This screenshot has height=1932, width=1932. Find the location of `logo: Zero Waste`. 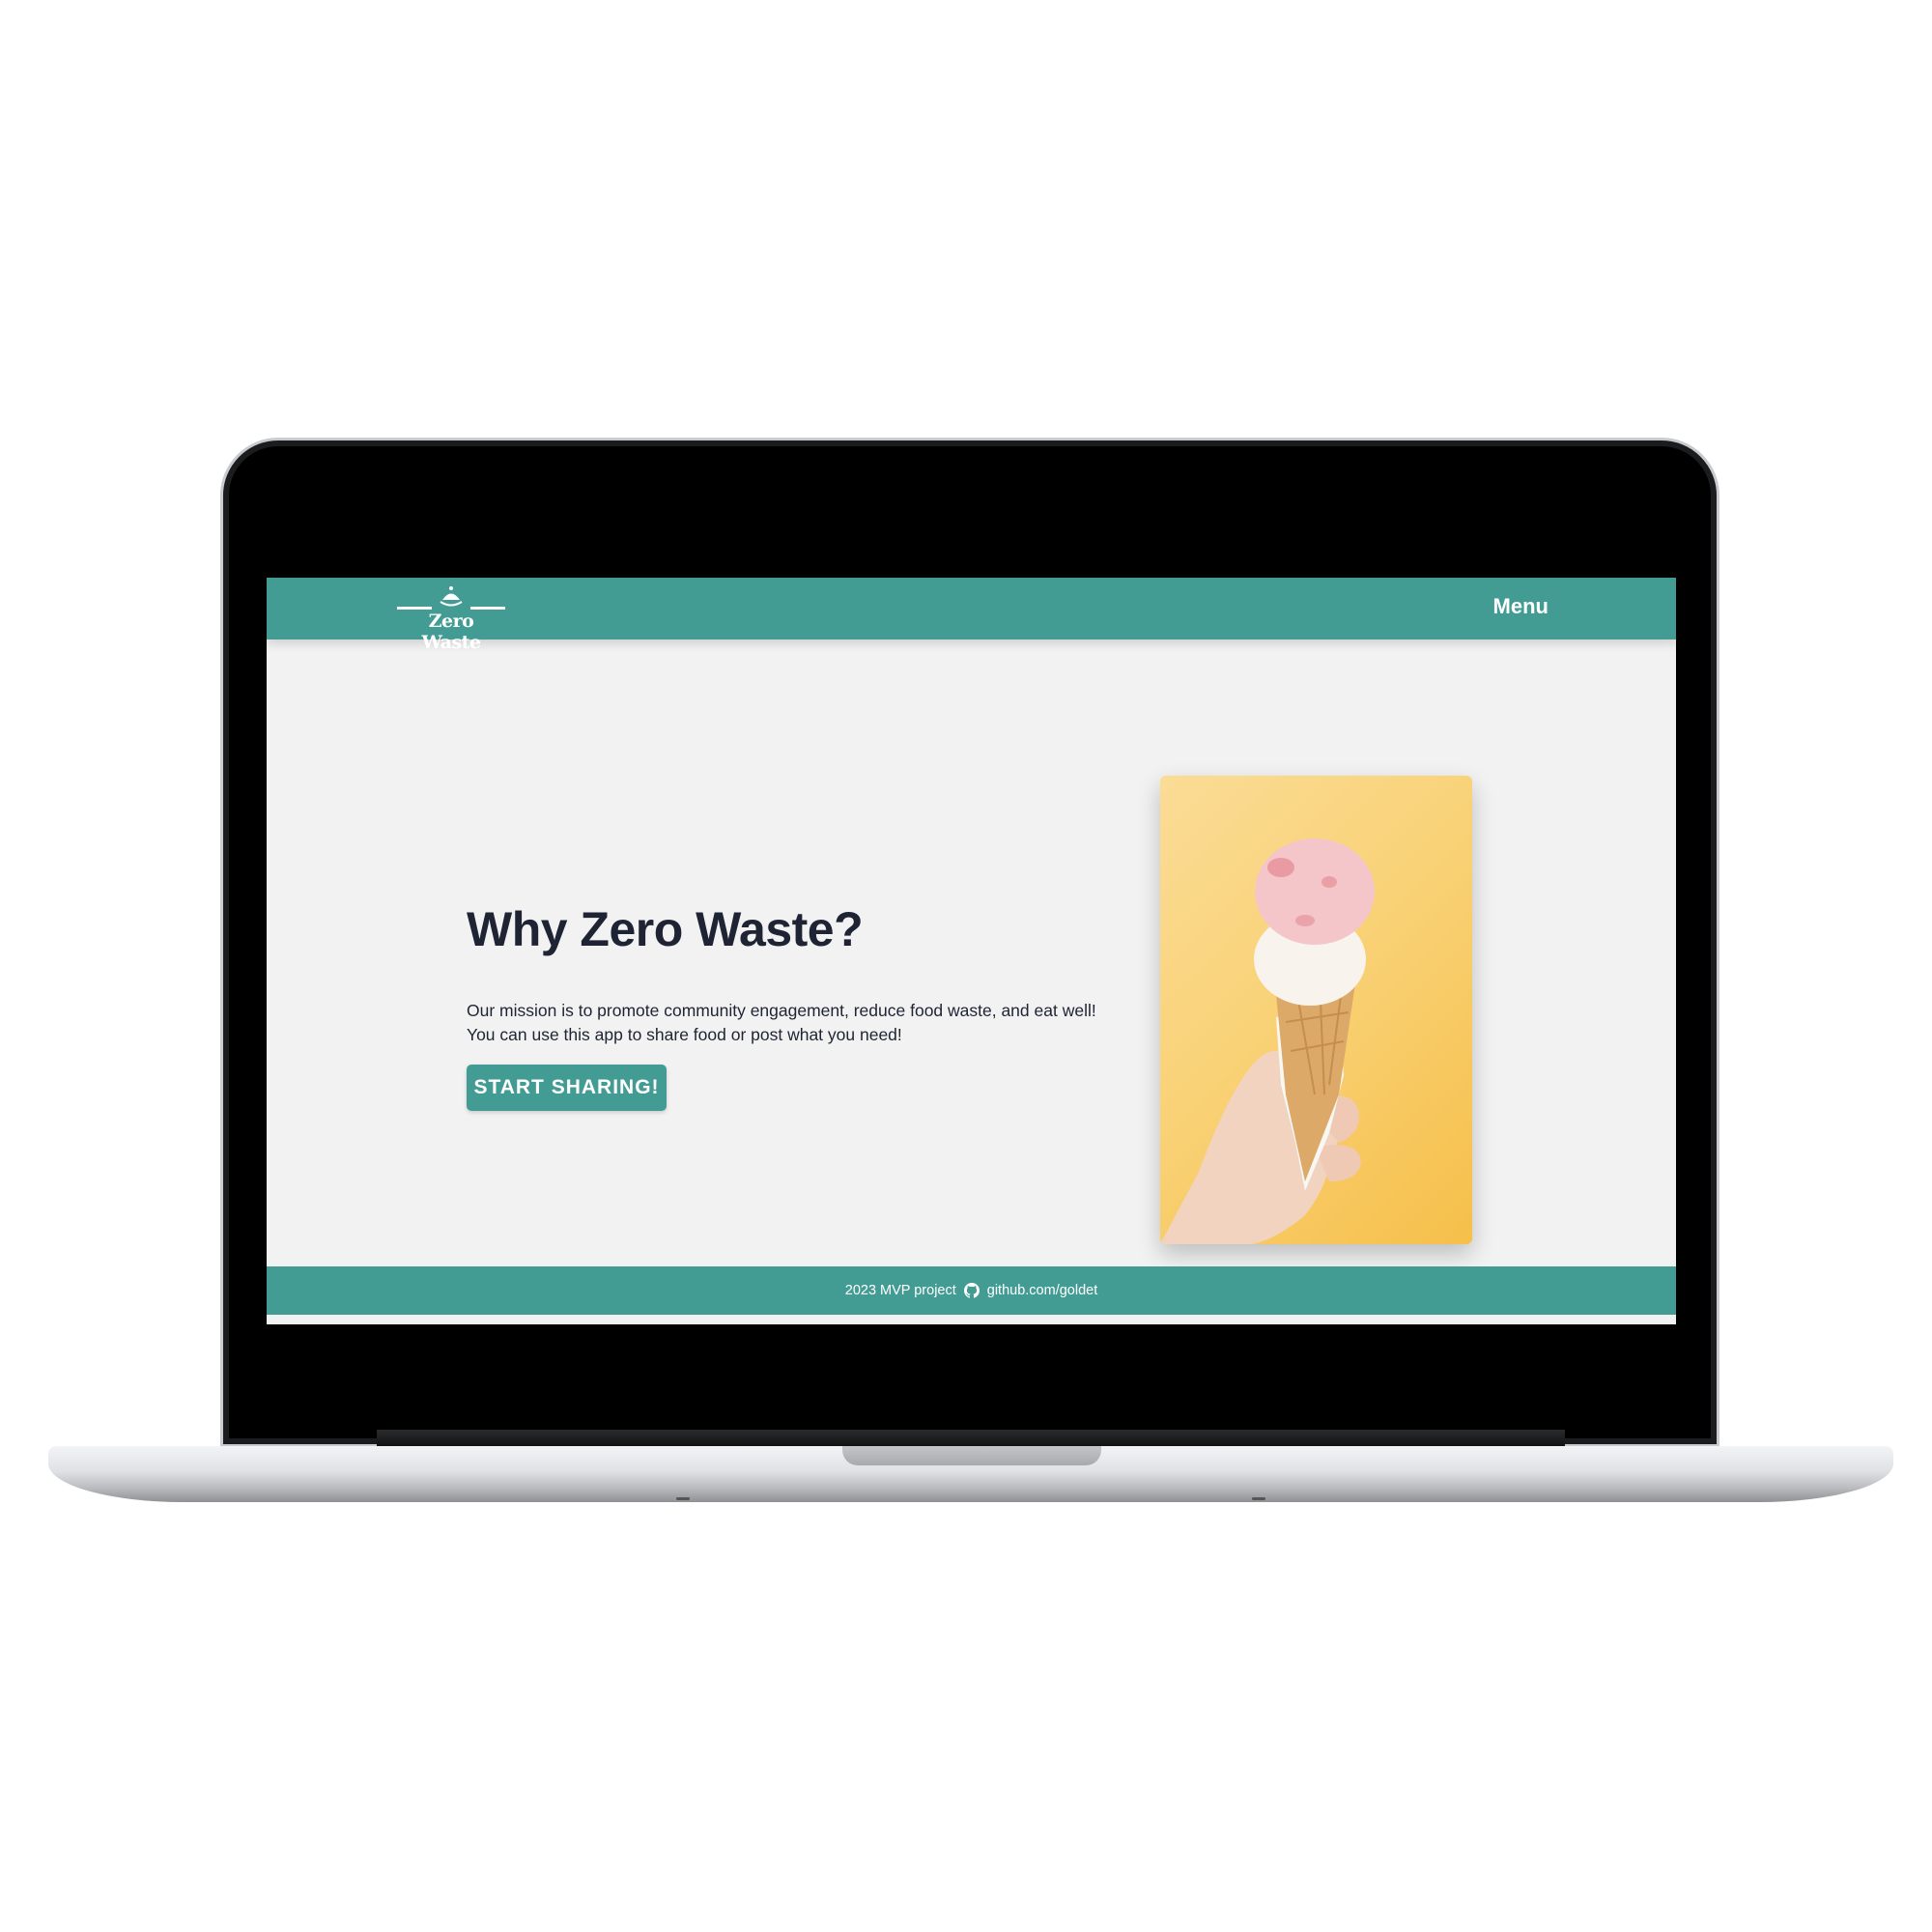

logo: Zero Waste is located at coordinates (451, 617).